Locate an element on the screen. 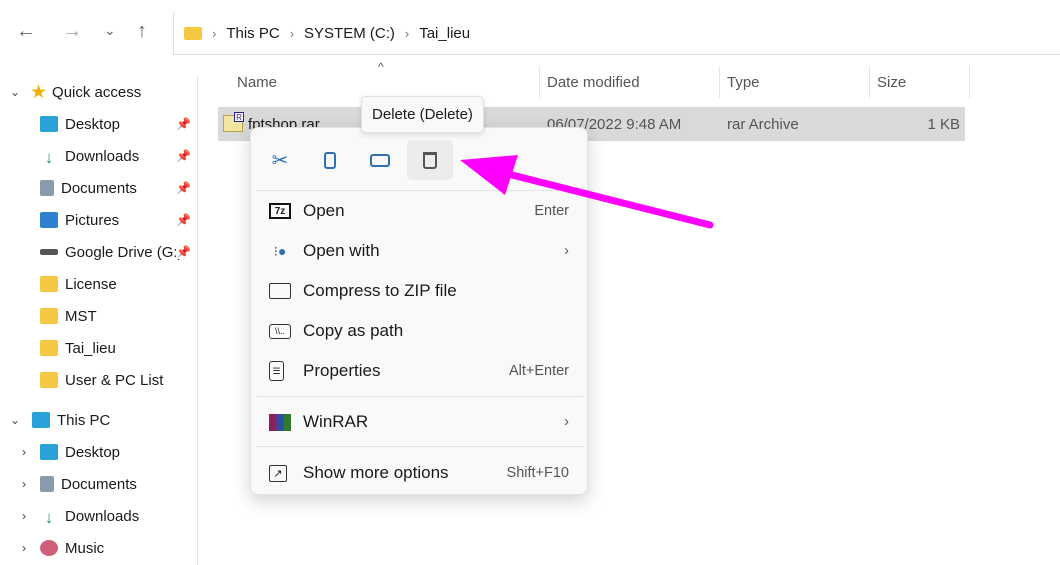 The width and height of the screenshot is (1060, 565). annotation-arrow is located at coordinates (587, 192).